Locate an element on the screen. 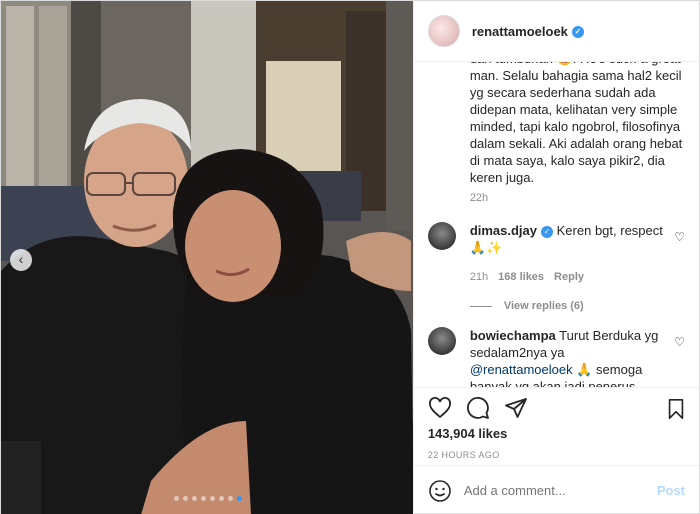 The width and height of the screenshot is (700, 514). post-actions: 143,904 likes 22 HOURS AGO is located at coordinates (556, 425).